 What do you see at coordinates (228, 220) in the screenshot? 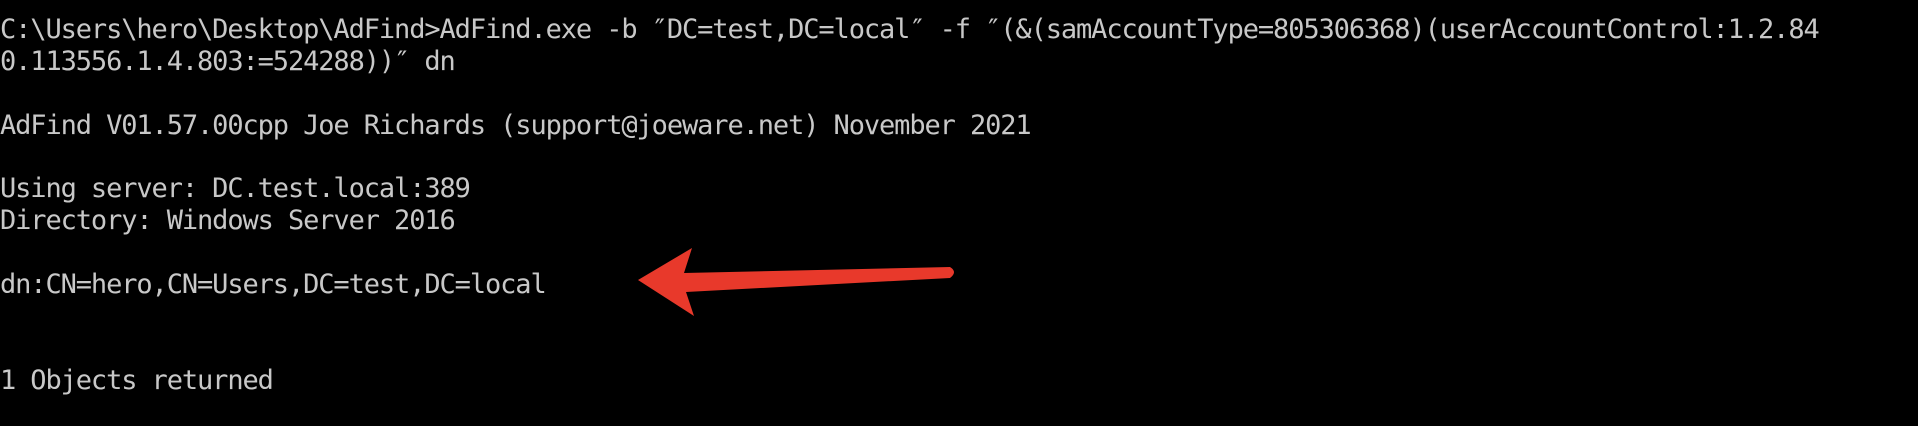
I see `directory-info: Directory: Windows Server 2016` at bounding box center [228, 220].